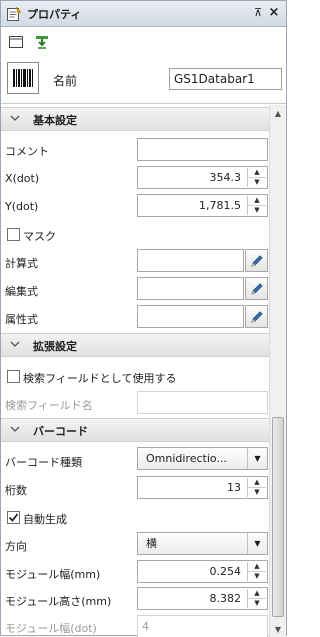 This screenshot has height=637, width=320. I want to click on properties-icon, so click(14, 13).